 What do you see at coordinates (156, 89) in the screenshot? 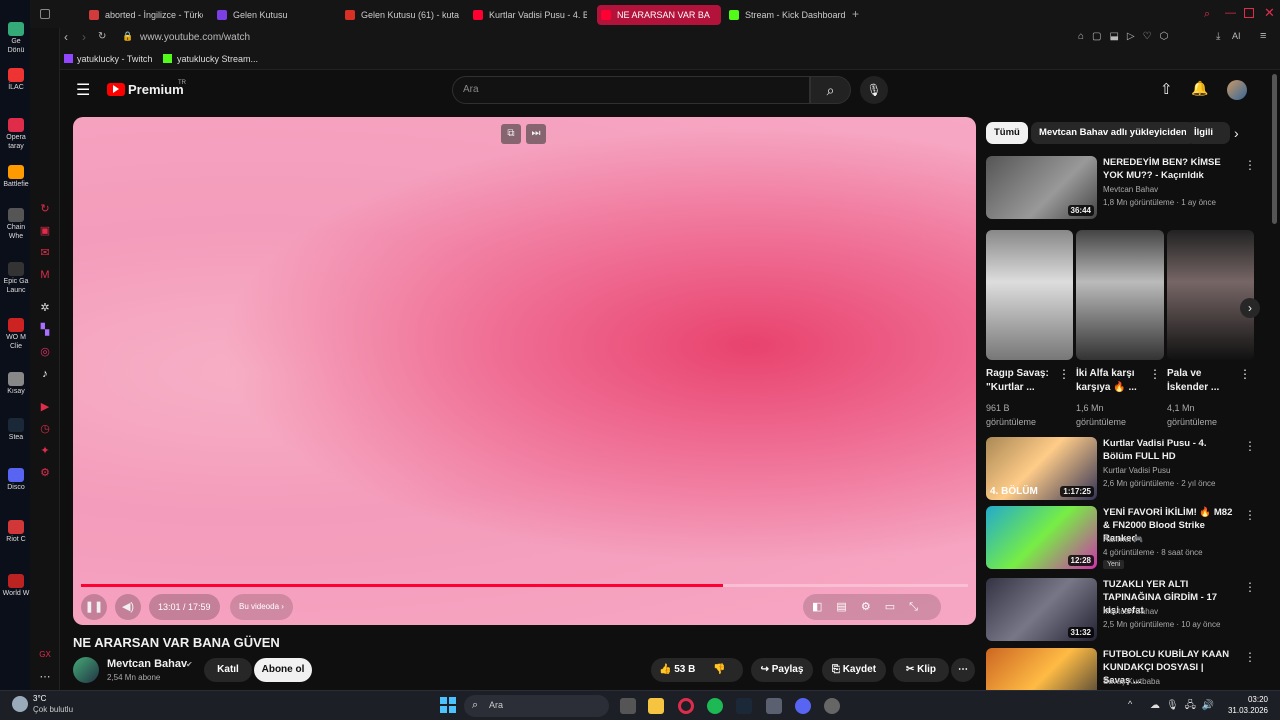
I see `youtube-logo-text: Premium` at bounding box center [156, 89].